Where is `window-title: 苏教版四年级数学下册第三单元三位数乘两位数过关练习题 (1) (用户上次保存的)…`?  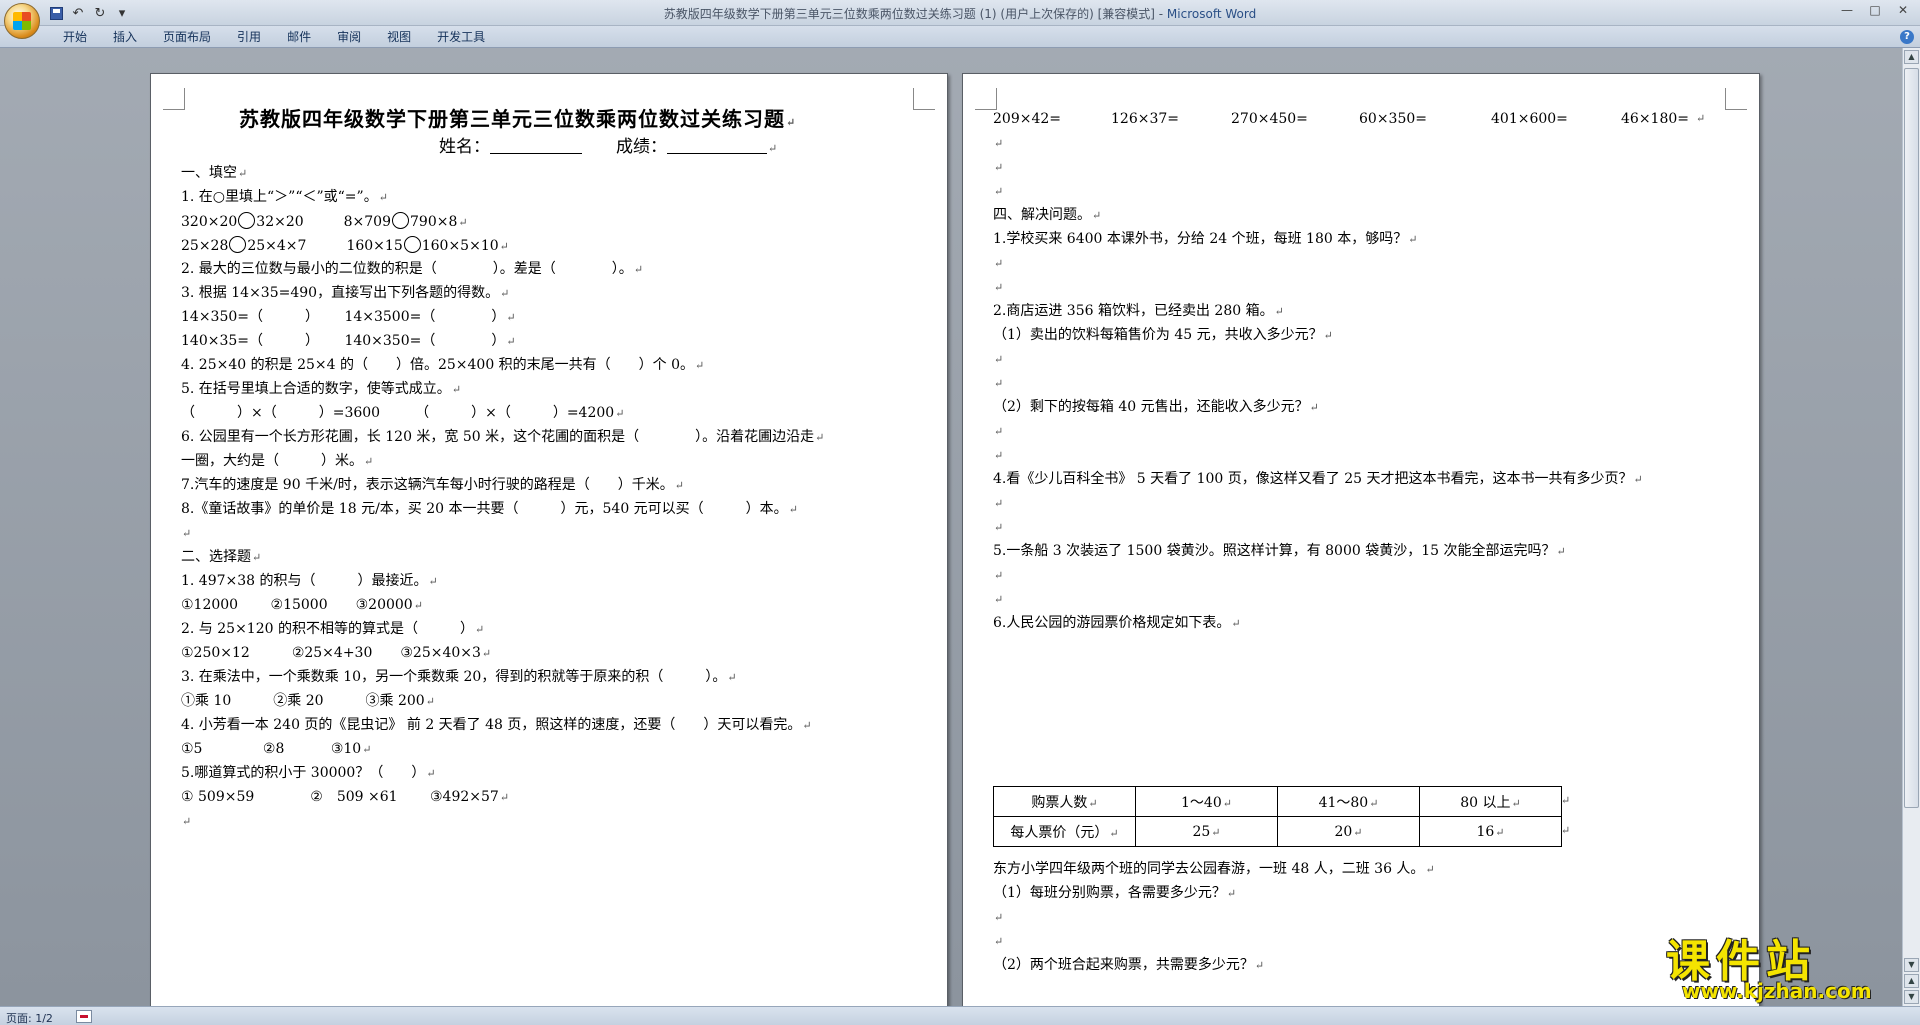 window-title: 苏教版四年级数学下册第三单元三位数乘两位数过关练习题 (1) (用户上次保存的)… is located at coordinates (960, 13).